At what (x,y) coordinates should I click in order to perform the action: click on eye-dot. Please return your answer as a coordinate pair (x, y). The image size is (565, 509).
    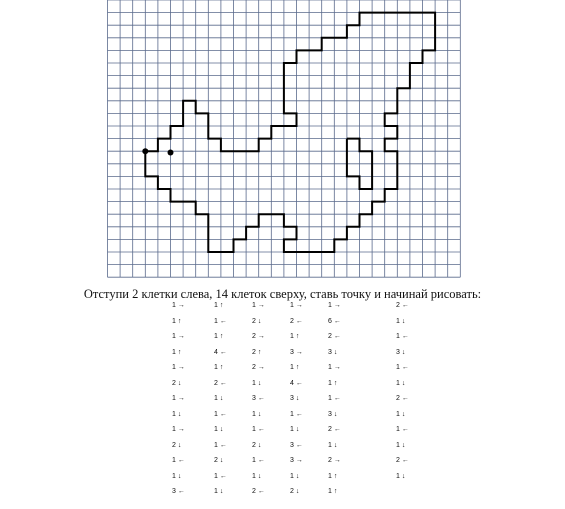
    Looking at the image, I should click on (170, 152).